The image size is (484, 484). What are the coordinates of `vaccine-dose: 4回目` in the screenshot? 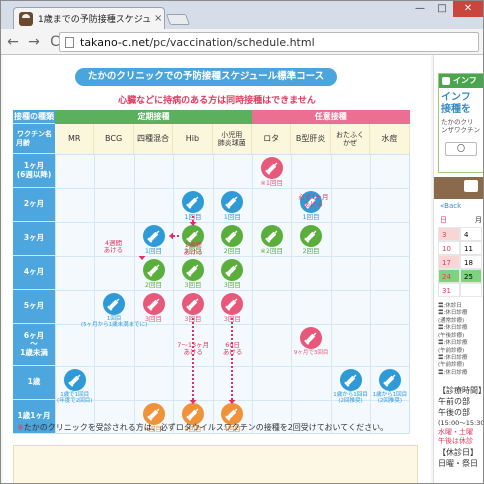 It's located at (154, 421).